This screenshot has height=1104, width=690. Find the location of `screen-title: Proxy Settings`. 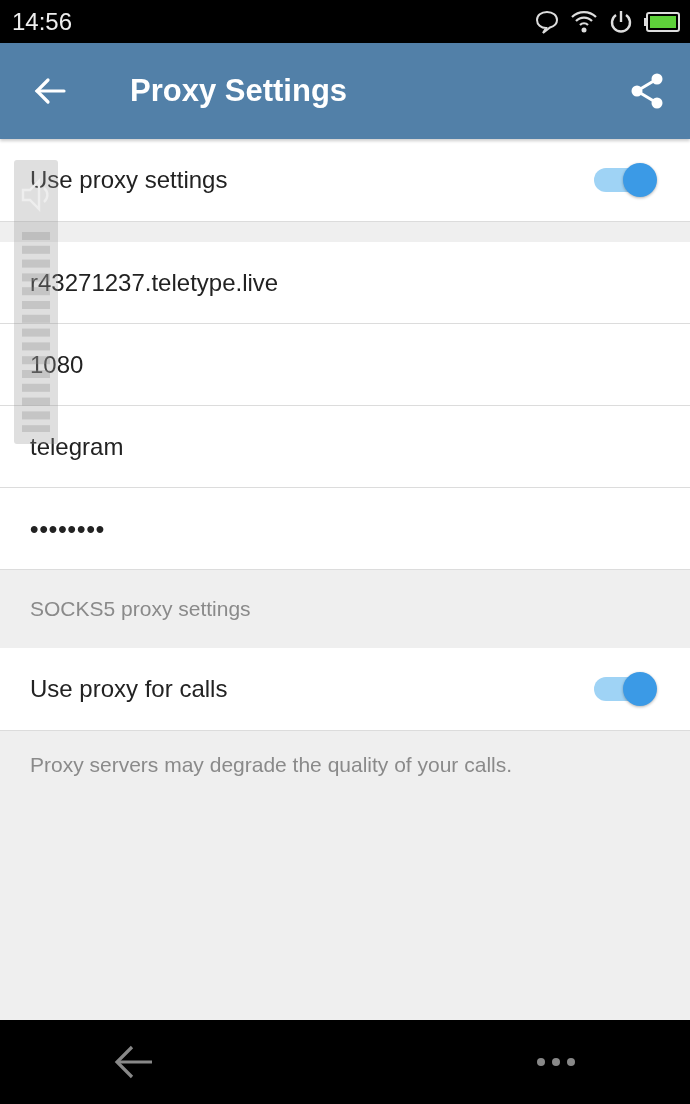

screen-title: Proxy Settings is located at coordinates (239, 91).